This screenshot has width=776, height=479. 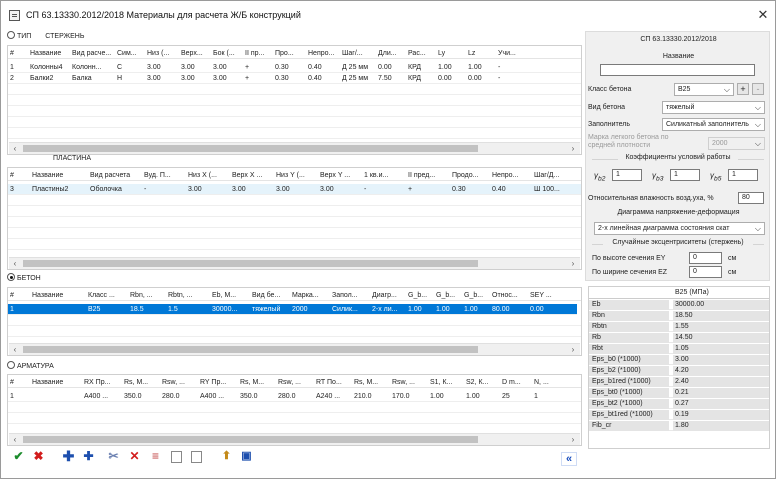 What do you see at coordinates (758, 89) in the screenshot?
I see `remove-class-button: -` at bounding box center [758, 89].